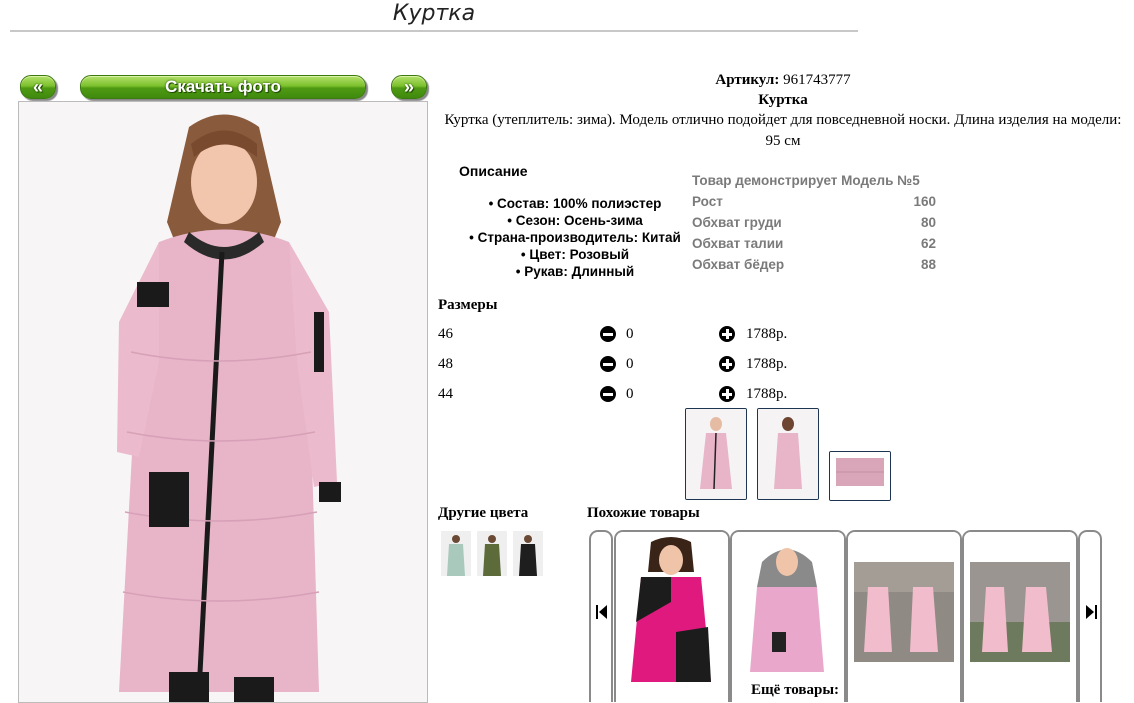 The width and height of the screenshot is (1134, 703). Describe the element at coordinates (468, 305) in the screenshot. I see `sizes-title: Размеры` at that location.